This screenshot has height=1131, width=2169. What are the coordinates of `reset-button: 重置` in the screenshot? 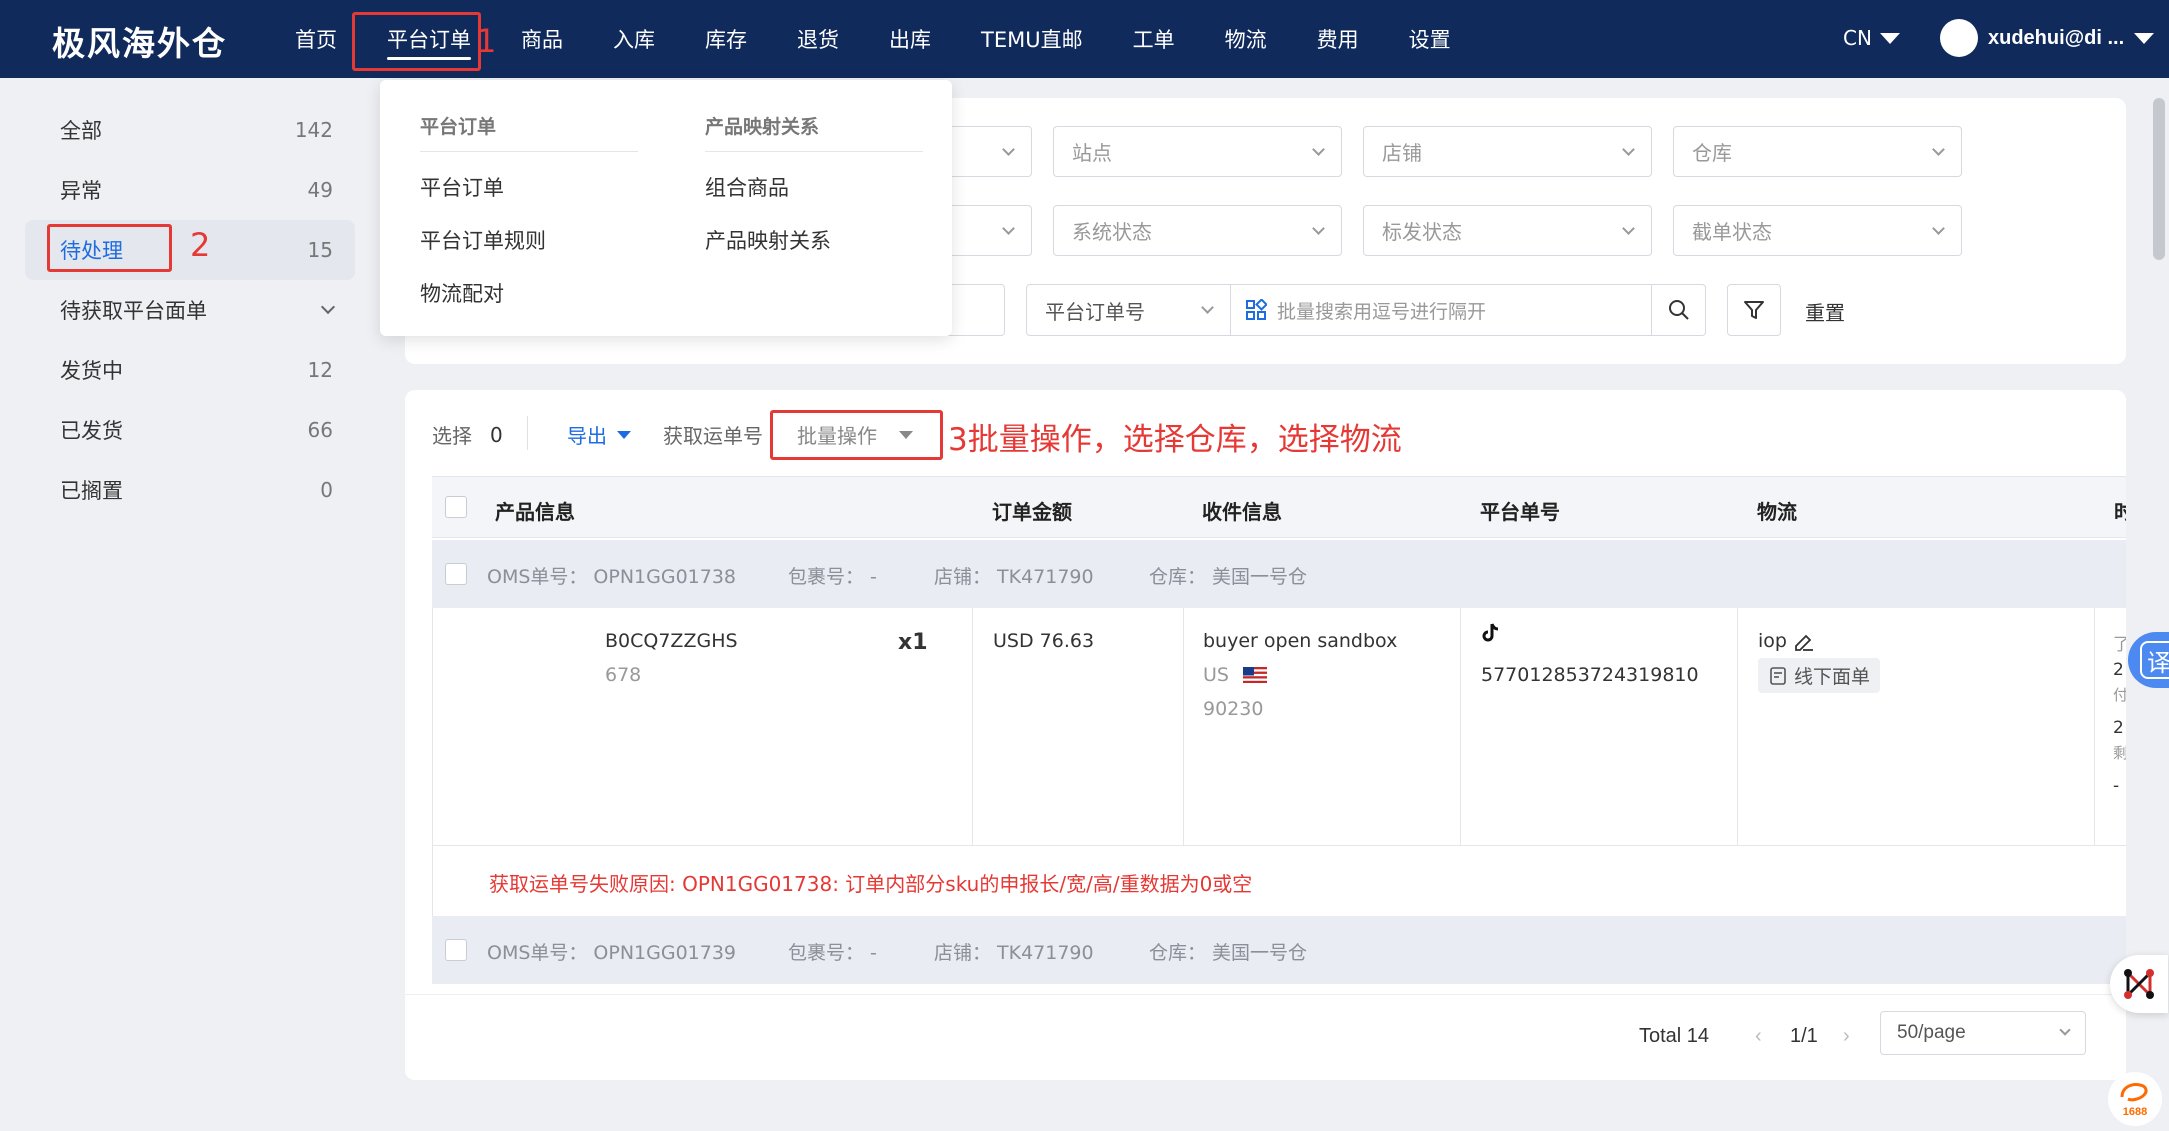 It's located at (1825, 311).